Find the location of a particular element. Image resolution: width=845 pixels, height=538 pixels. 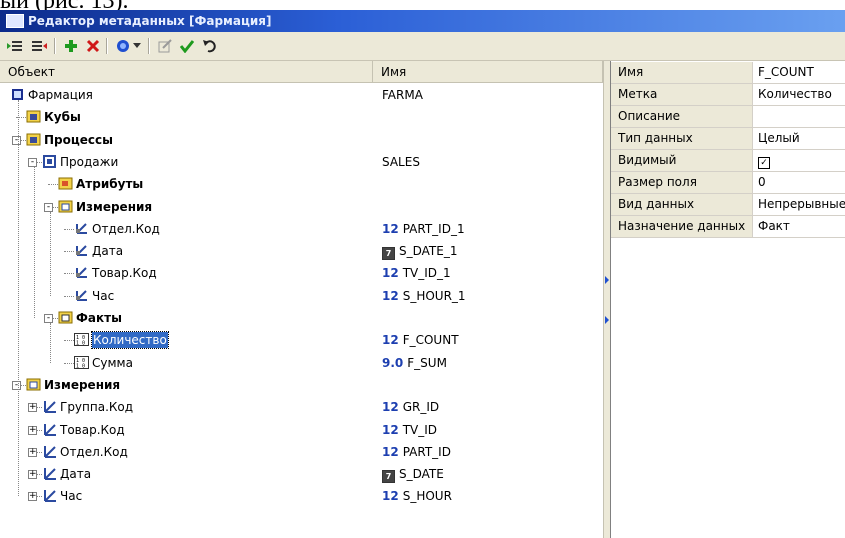

property-row: Тип данных Целый is located at coordinates (728, 139).